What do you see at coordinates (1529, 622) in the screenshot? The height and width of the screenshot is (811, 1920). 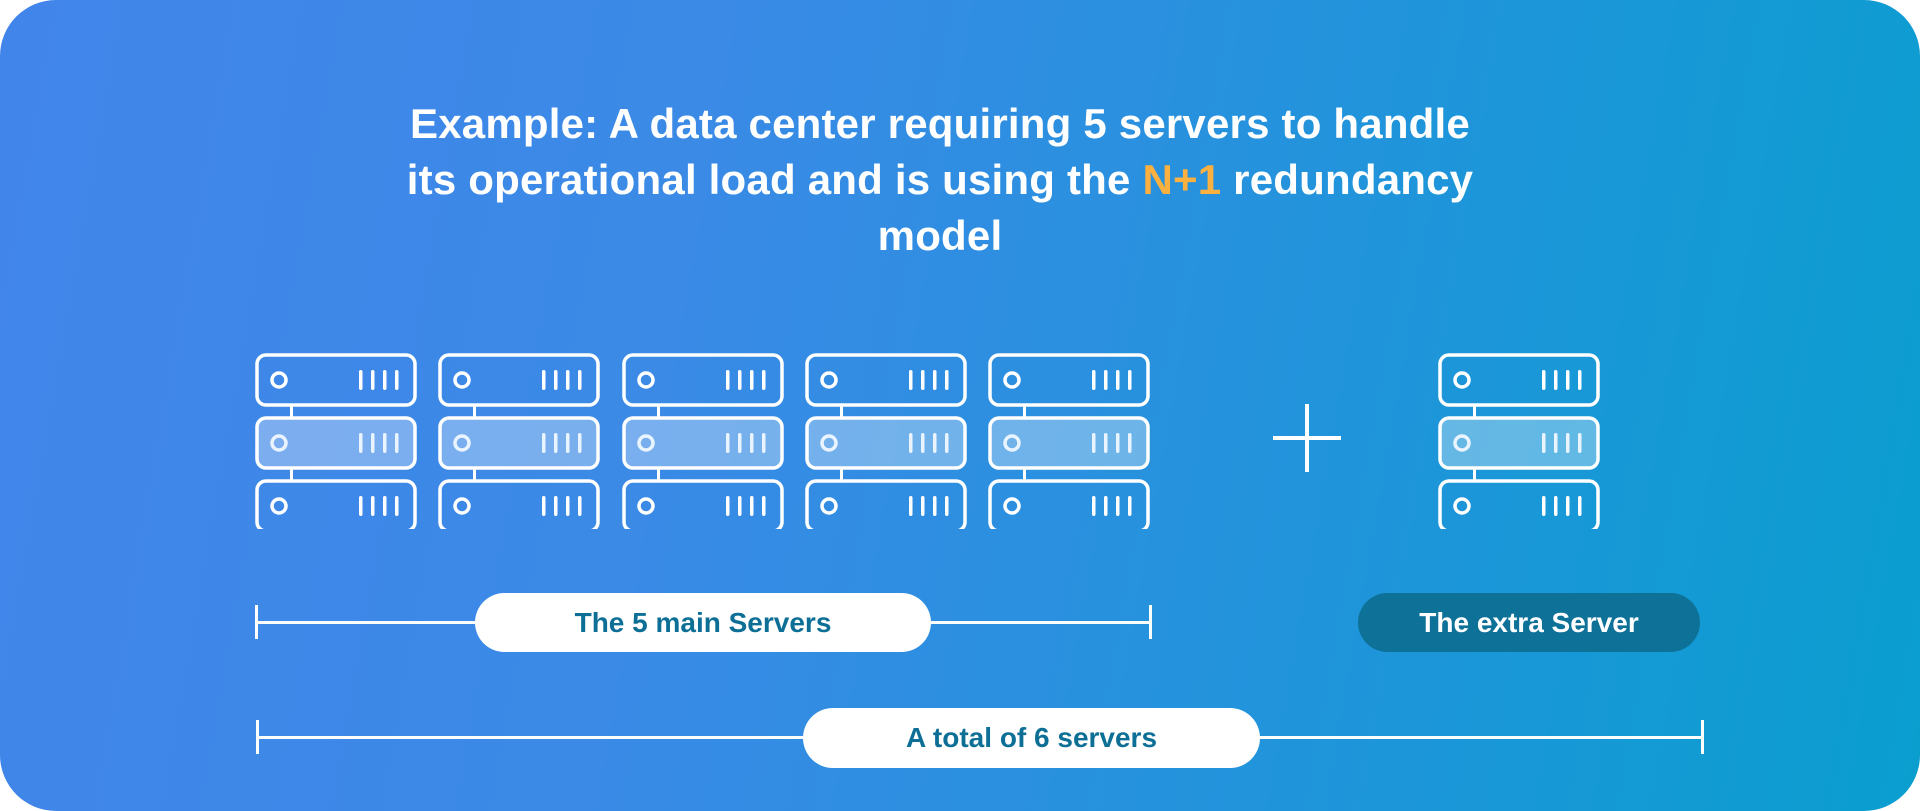 I see `extra-server-label: The extra Server` at bounding box center [1529, 622].